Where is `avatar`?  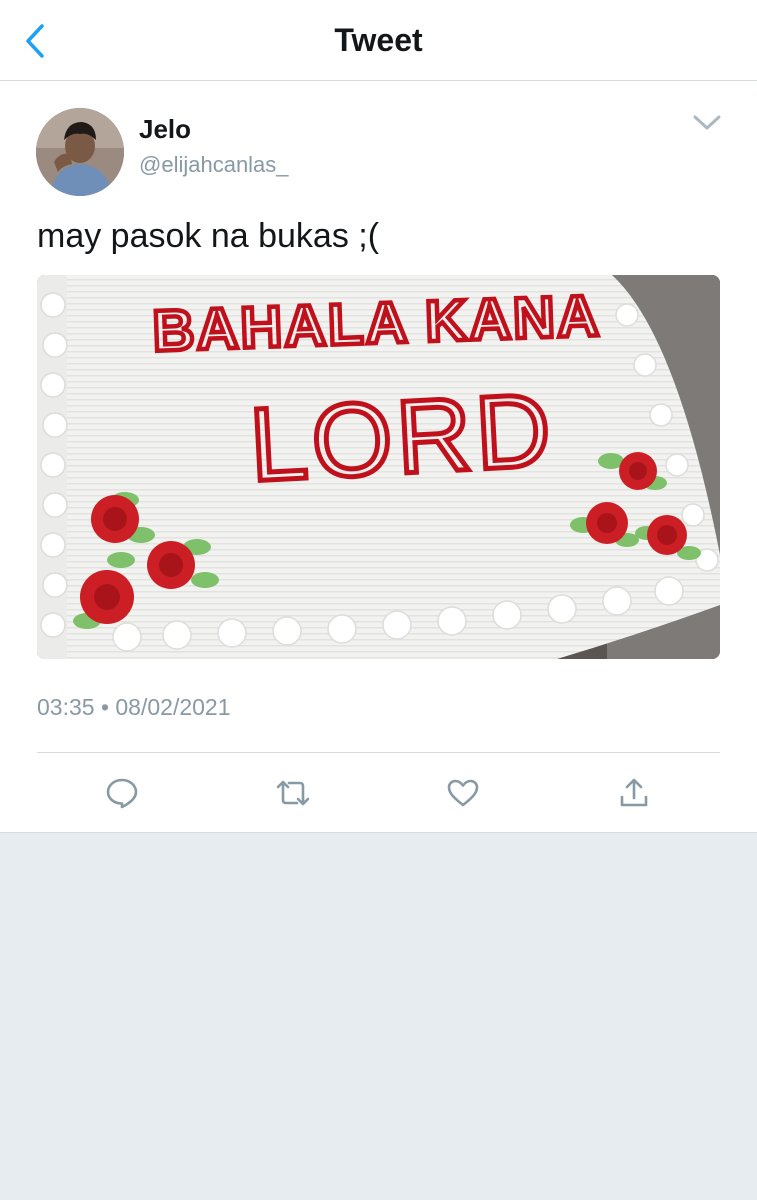 avatar is located at coordinates (80, 152).